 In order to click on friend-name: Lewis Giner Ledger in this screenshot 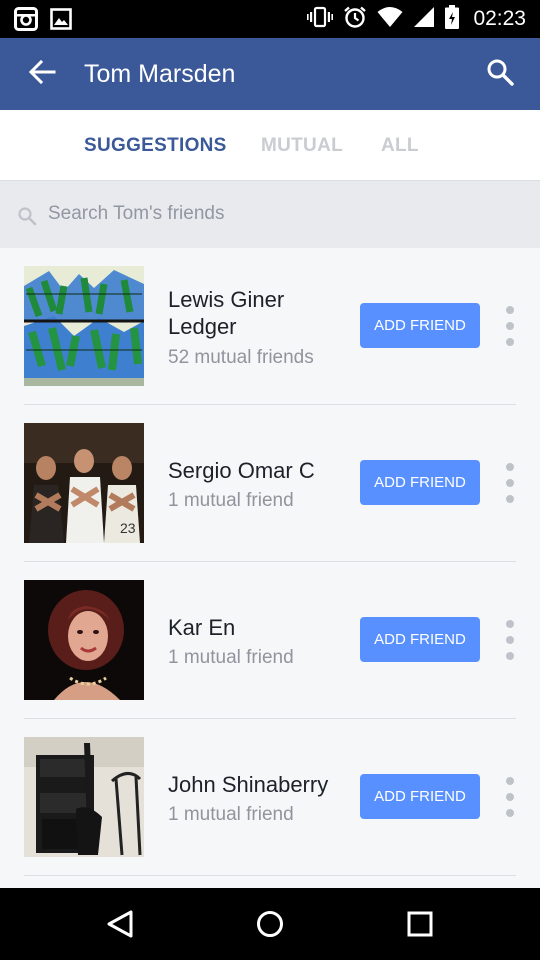, I will do `click(258, 313)`.